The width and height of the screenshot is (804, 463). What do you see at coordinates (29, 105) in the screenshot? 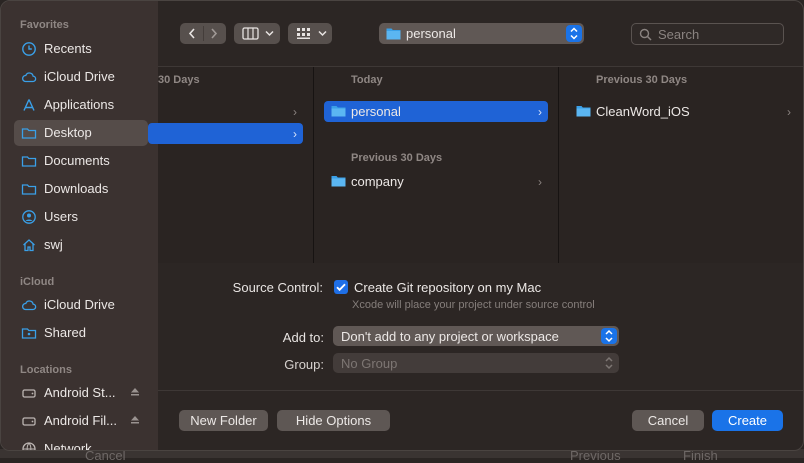
I see `applications-icon` at bounding box center [29, 105].